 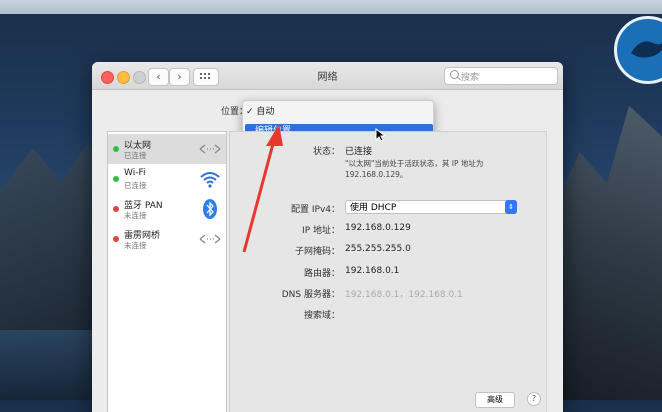 I want to click on mouse-cursor-icon, so click(x=380, y=135).